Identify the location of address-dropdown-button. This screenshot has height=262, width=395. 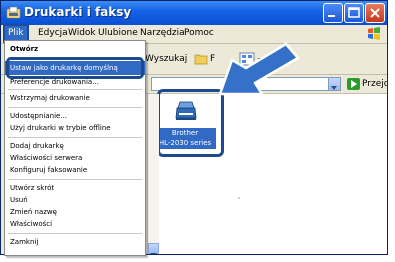
(334, 84).